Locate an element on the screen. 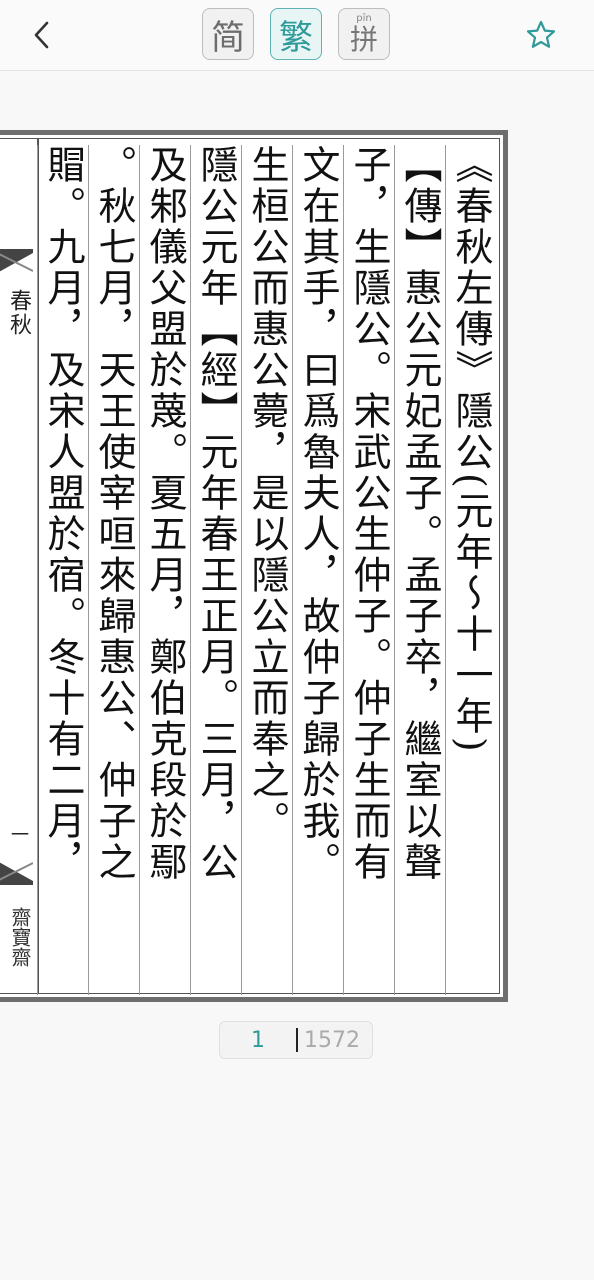 Image resolution: width=594 pixels, height=1280 pixels. text-column: 及邾儀父盟於蔑。夏五月，鄭伯克段於鄢 is located at coordinates (165, 570).